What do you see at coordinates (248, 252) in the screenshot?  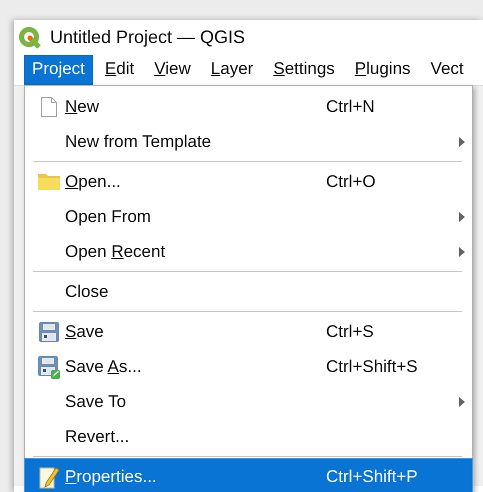 I see `menu-item: Open Recent` at bounding box center [248, 252].